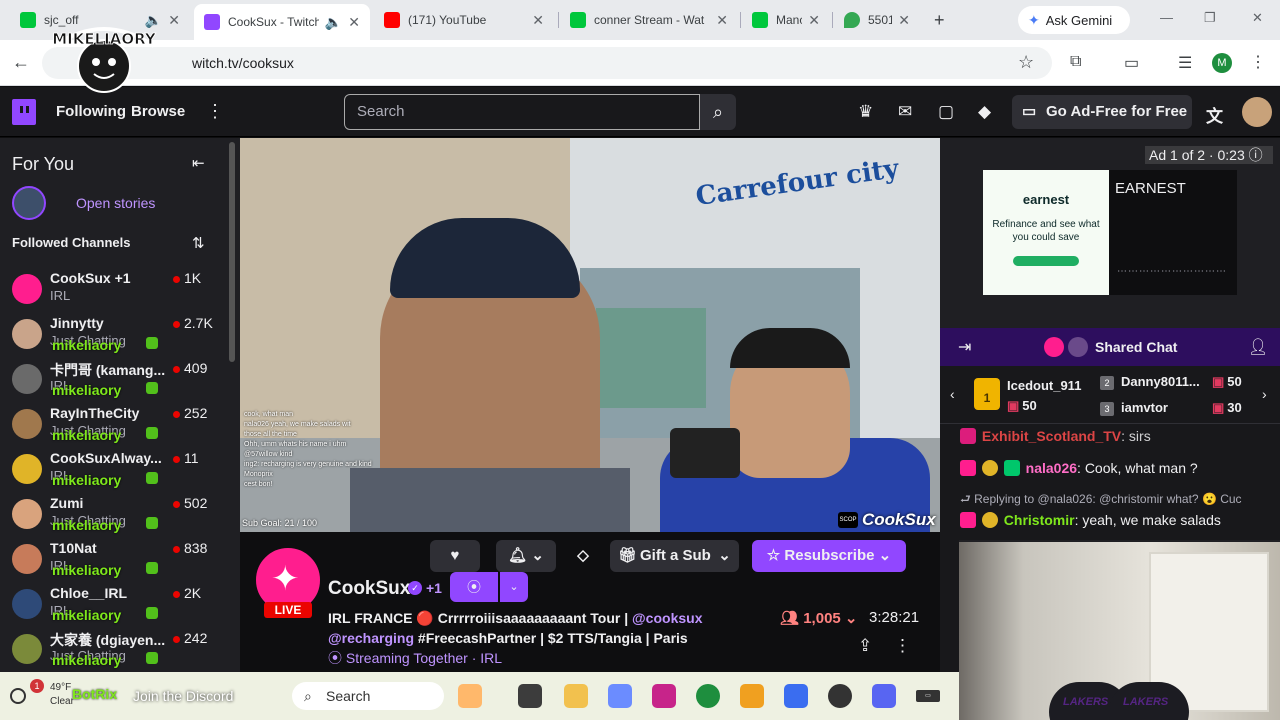 The image size is (1280, 720). Describe the element at coordinates (884, 696) in the screenshot. I see `discord-icon` at that location.